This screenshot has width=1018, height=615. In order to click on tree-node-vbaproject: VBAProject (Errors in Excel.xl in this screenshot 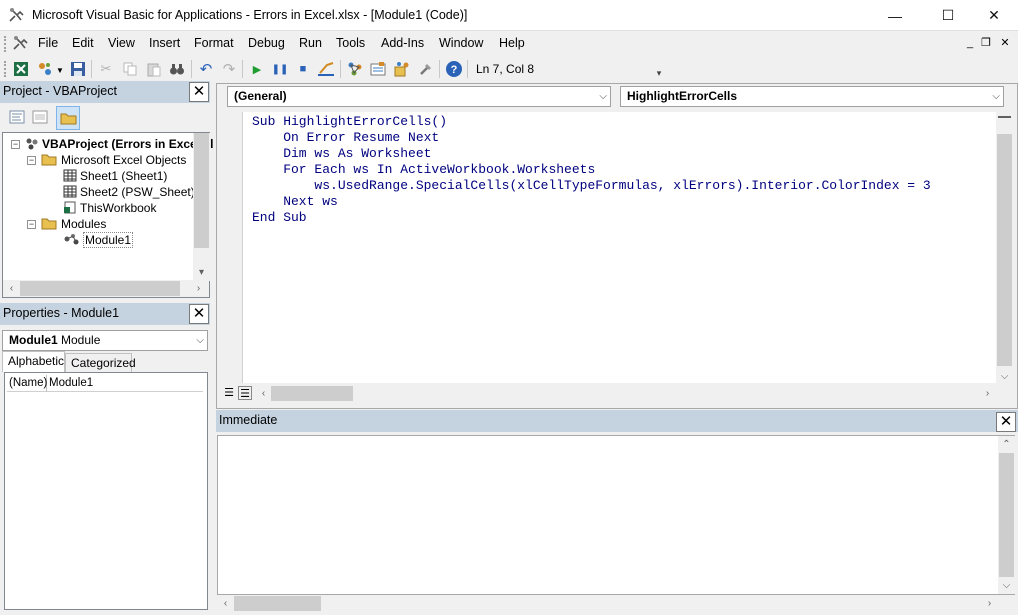, I will do `click(119, 144)`.